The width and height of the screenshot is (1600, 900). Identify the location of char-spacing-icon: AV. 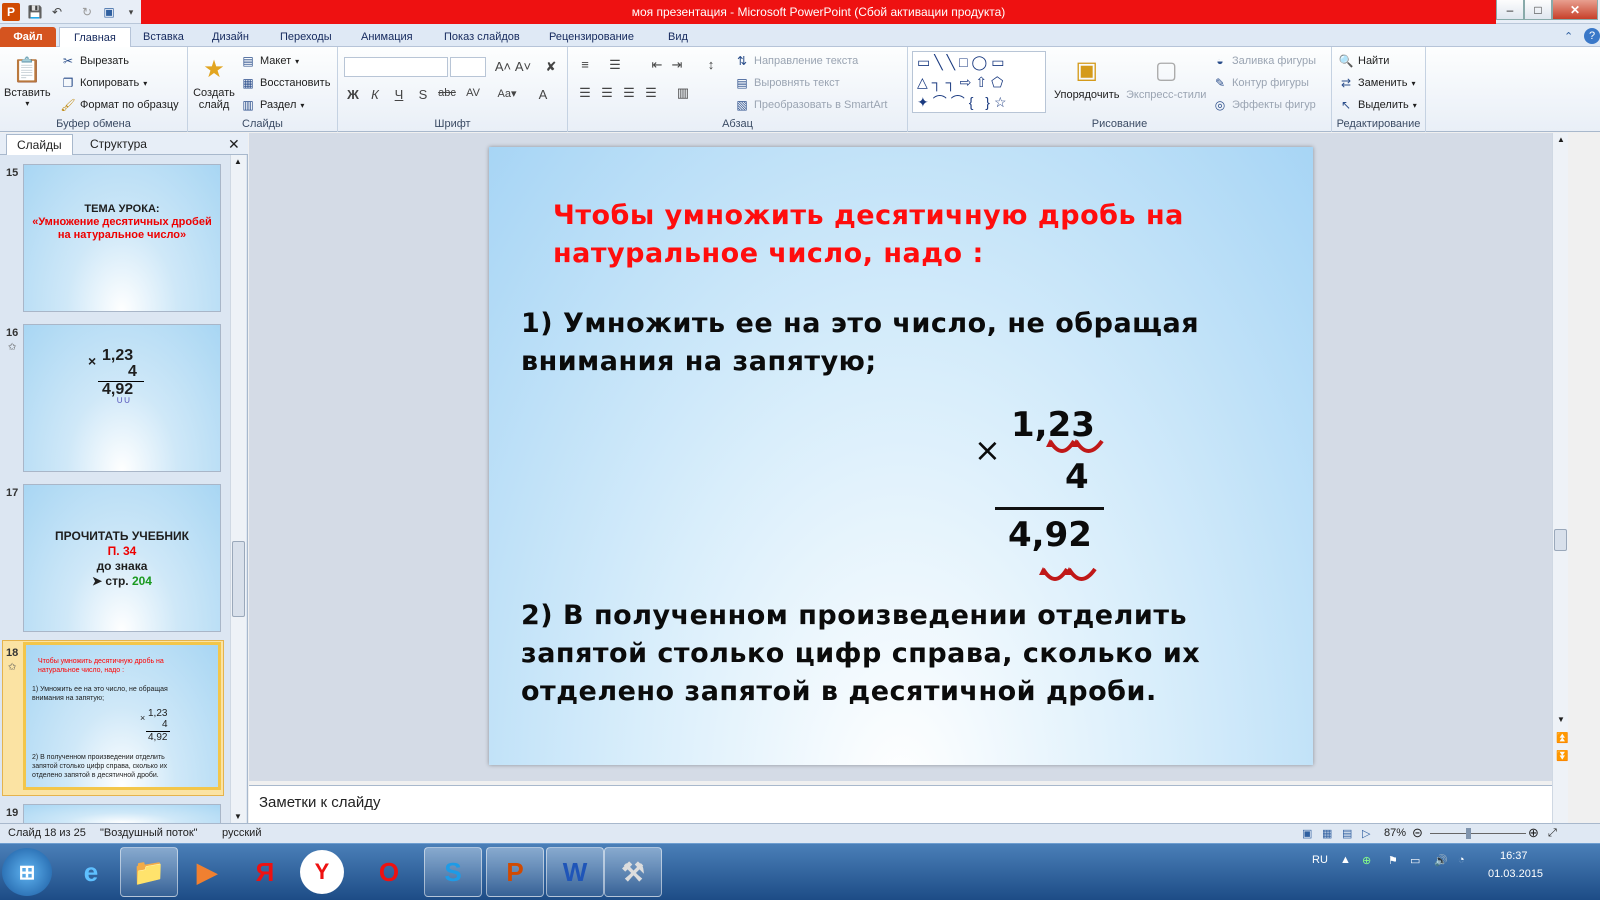
(473, 93).